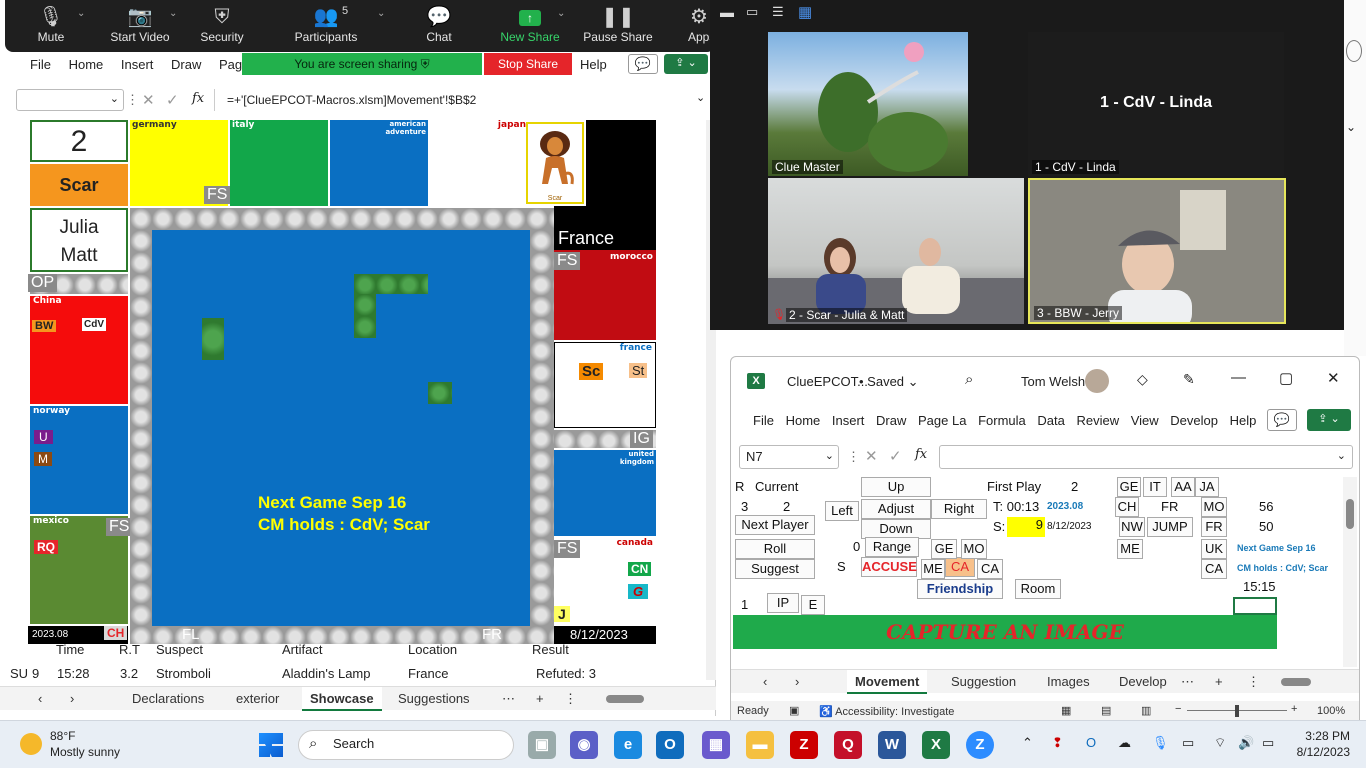  What do you see at coordinates (1127, 507) in the screenshot?
I see `ch-button: CH` at bounding box center [1127, 507].